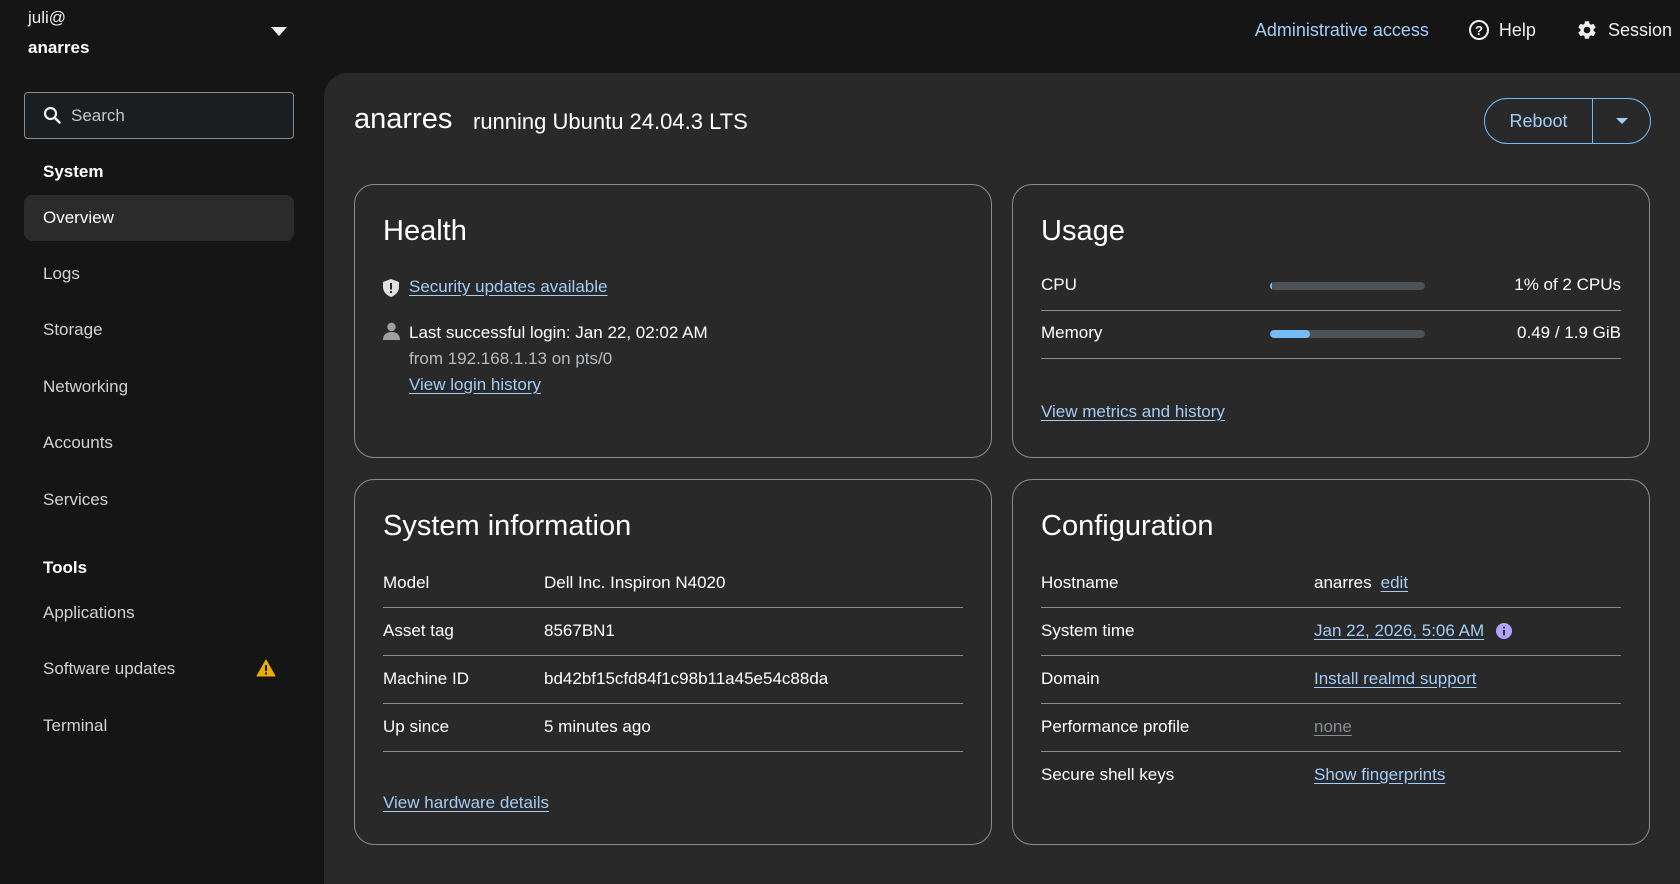 This screenshot has height=884, width=1680. What do you see at coordinates (673, 728) in the screenshot?
I see `info-row-up-since: Up since 5 minutes ago` at bounding box center [673, 728].